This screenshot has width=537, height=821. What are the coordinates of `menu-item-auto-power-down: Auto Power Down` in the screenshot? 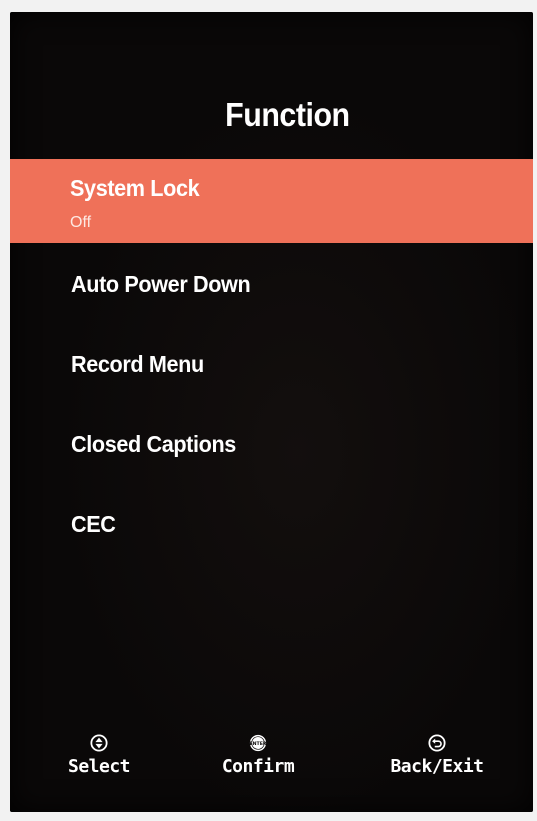 It's located at (271, 283).